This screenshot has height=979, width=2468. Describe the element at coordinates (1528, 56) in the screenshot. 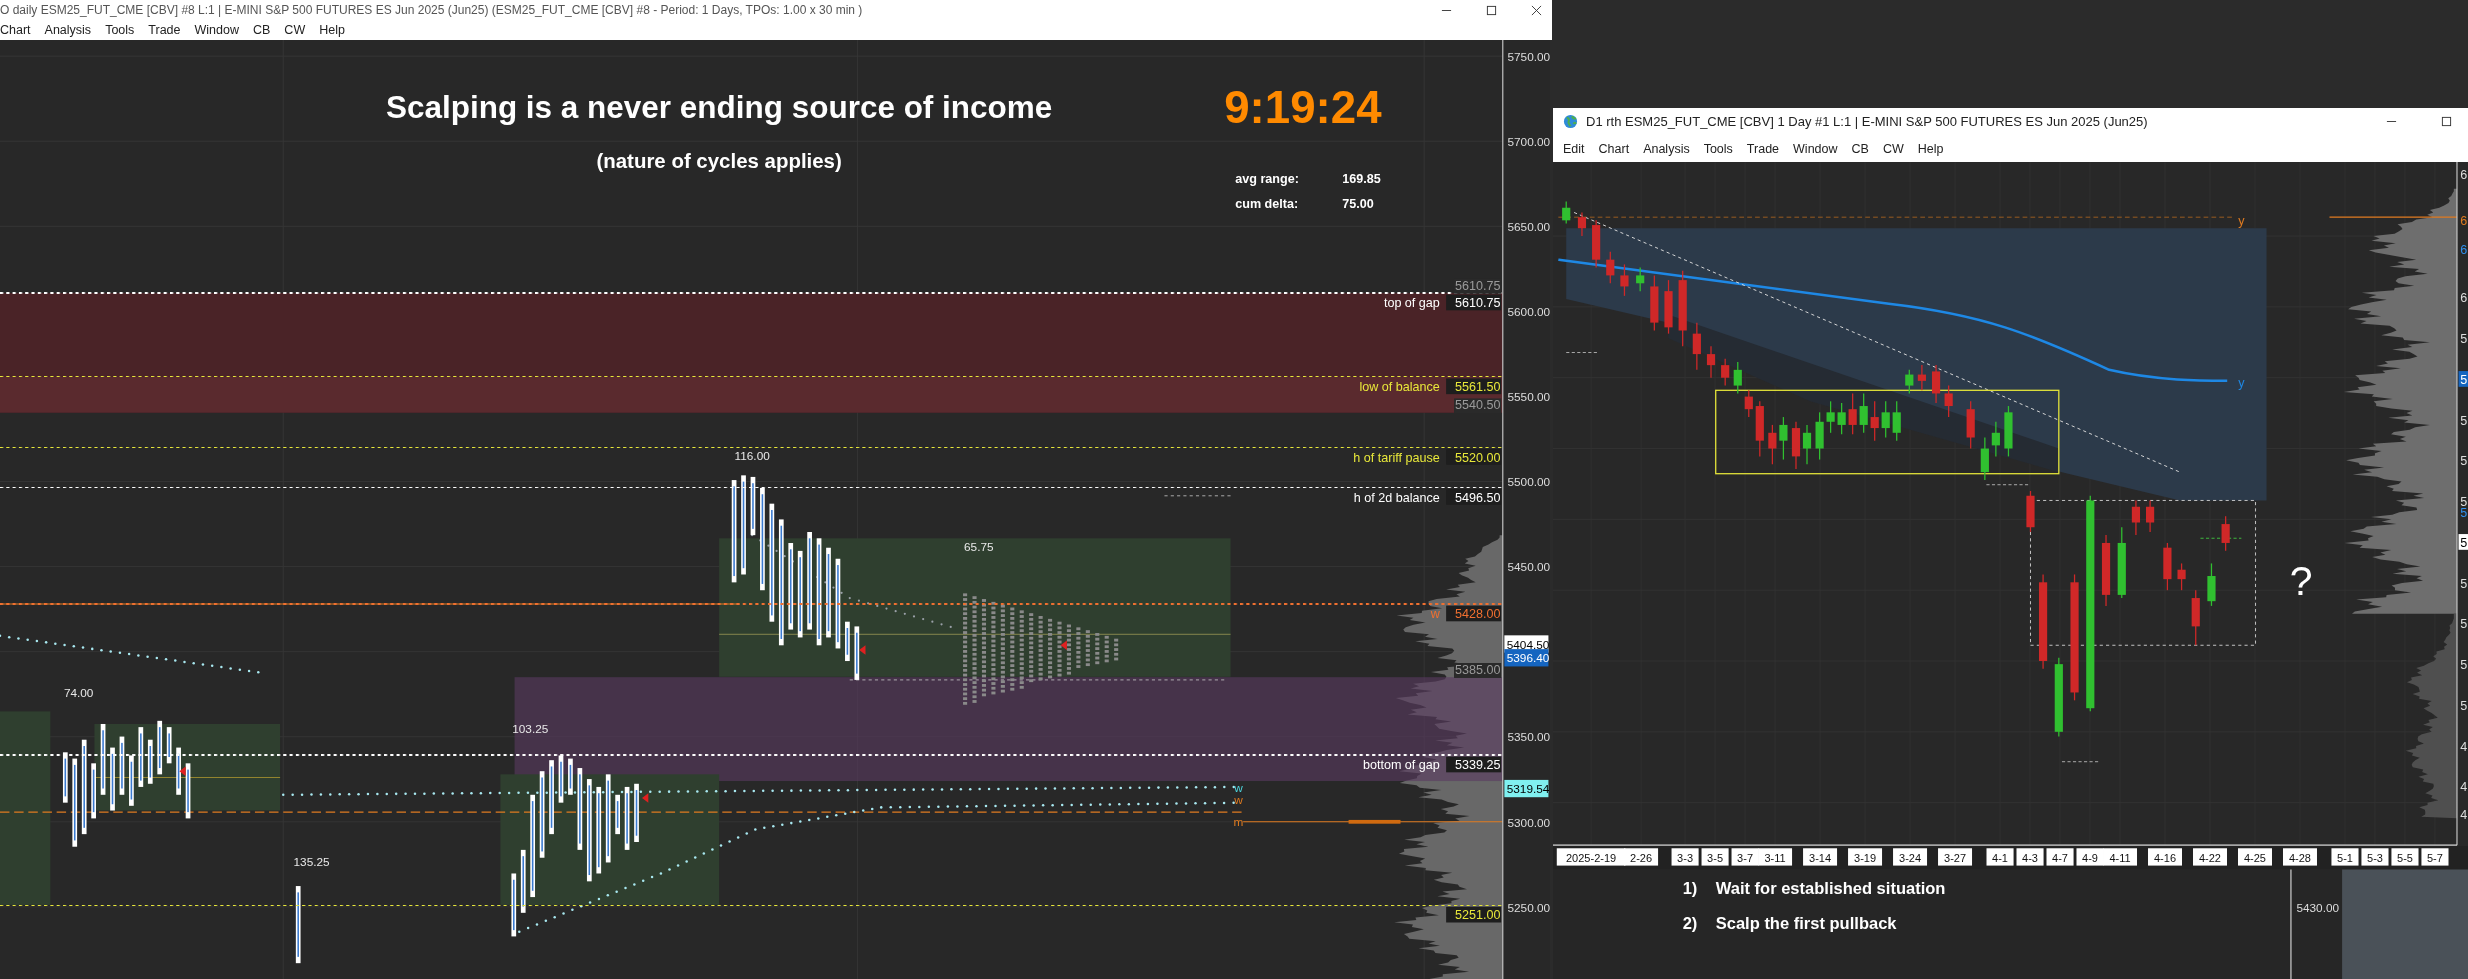

I see `price-axis-label: 5750.00` at that location.